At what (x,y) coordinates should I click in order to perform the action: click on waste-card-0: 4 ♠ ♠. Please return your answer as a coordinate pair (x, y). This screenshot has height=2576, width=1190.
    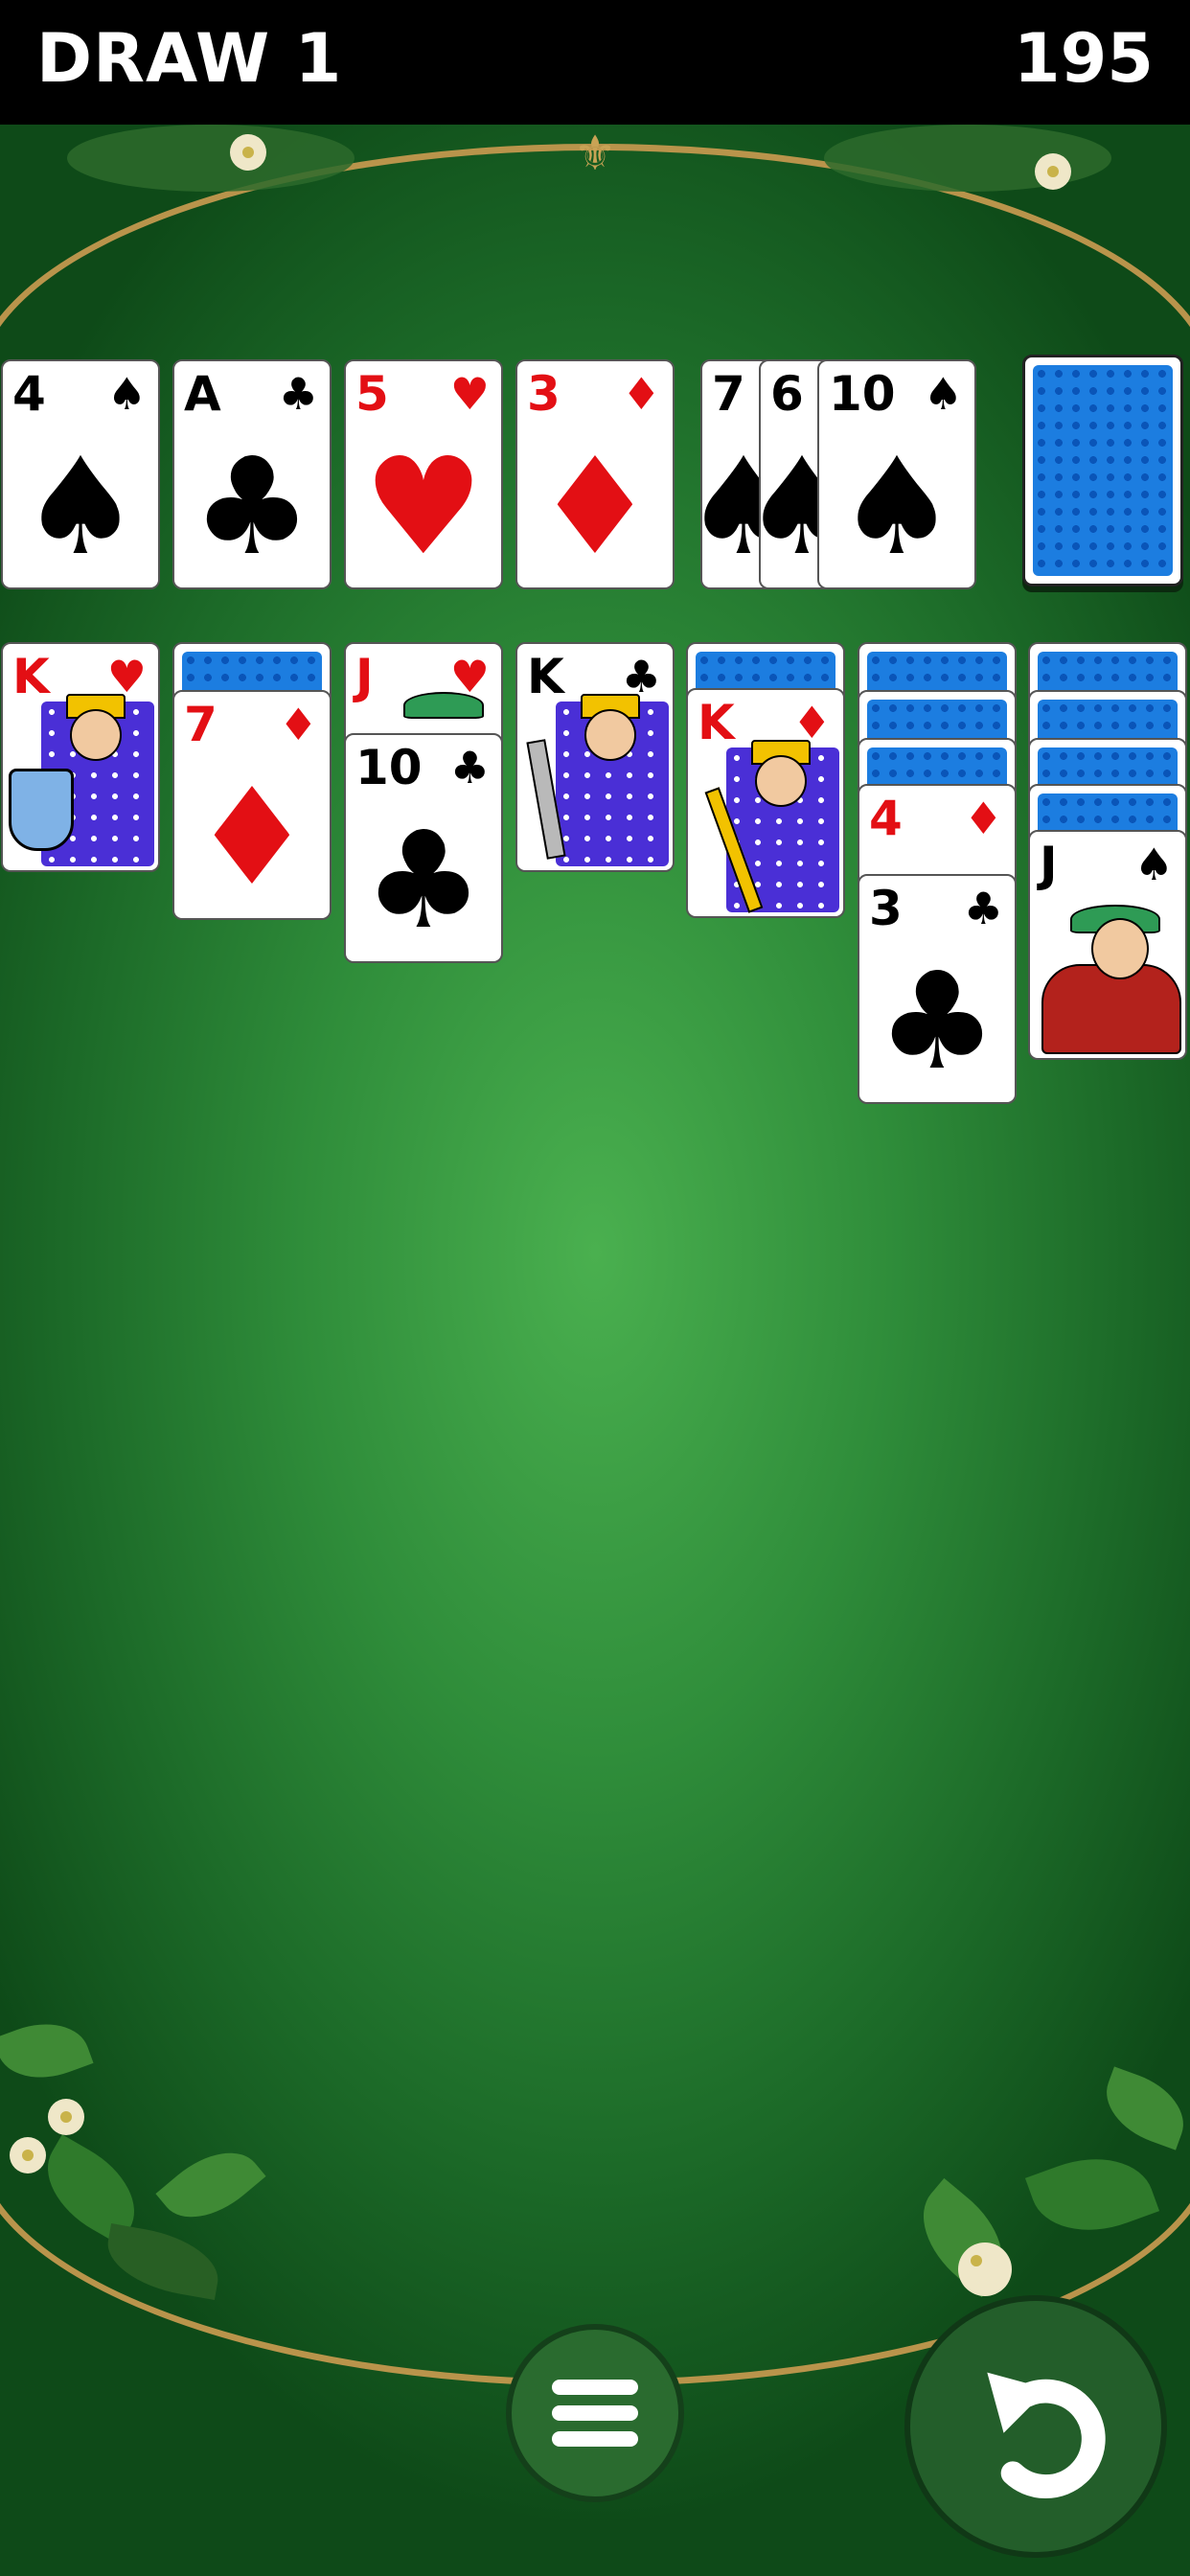
    Looking at the image, I should click on (81, 474).